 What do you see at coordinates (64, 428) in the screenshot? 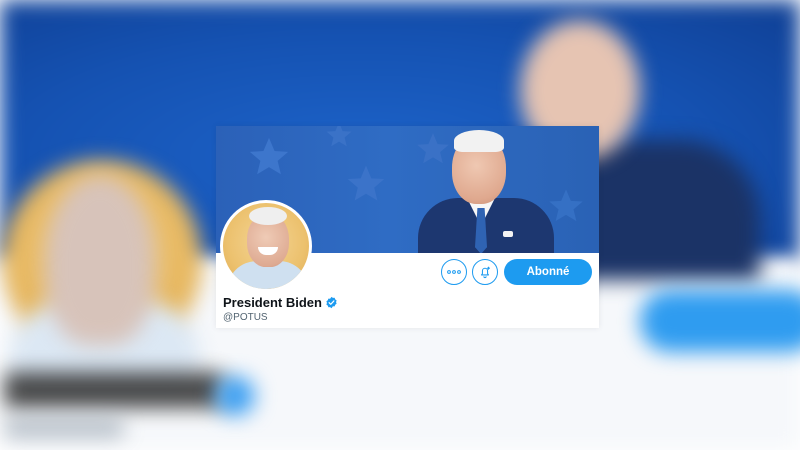
I see `background-handle` at bounding box center [64, 428].